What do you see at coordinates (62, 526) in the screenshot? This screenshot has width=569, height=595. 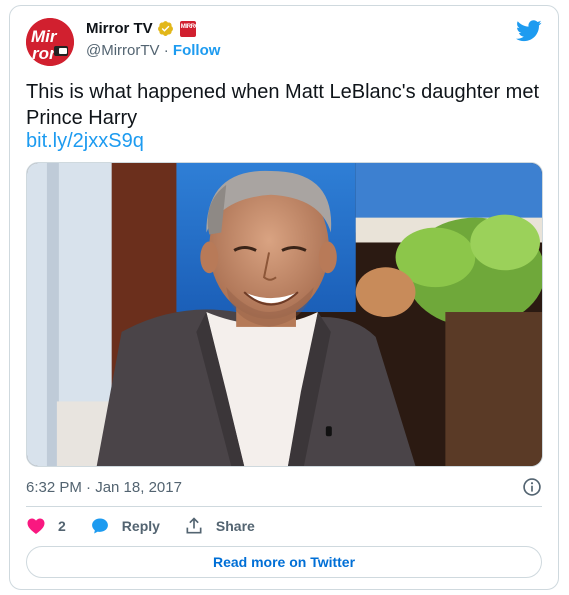 I see `like-count: 2` at bounding box center [62, 526].